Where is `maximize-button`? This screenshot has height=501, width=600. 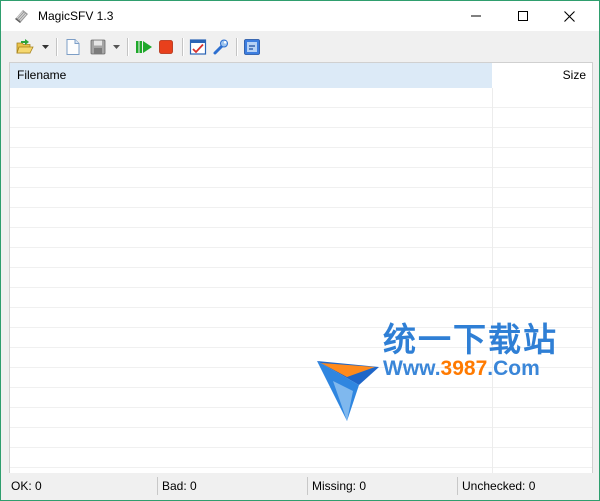
maximize-button is located at coordinates (523, 16).